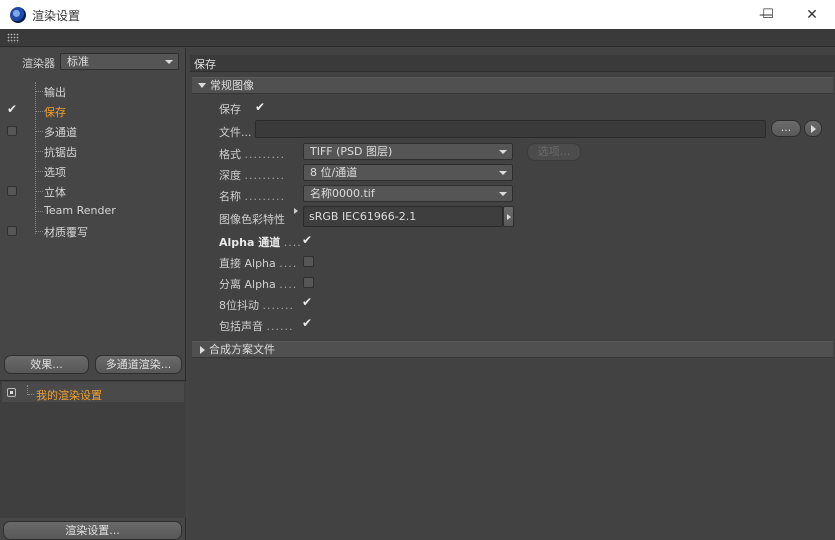  I want to click on dither-checkbox: ✔, so click(307, 302).